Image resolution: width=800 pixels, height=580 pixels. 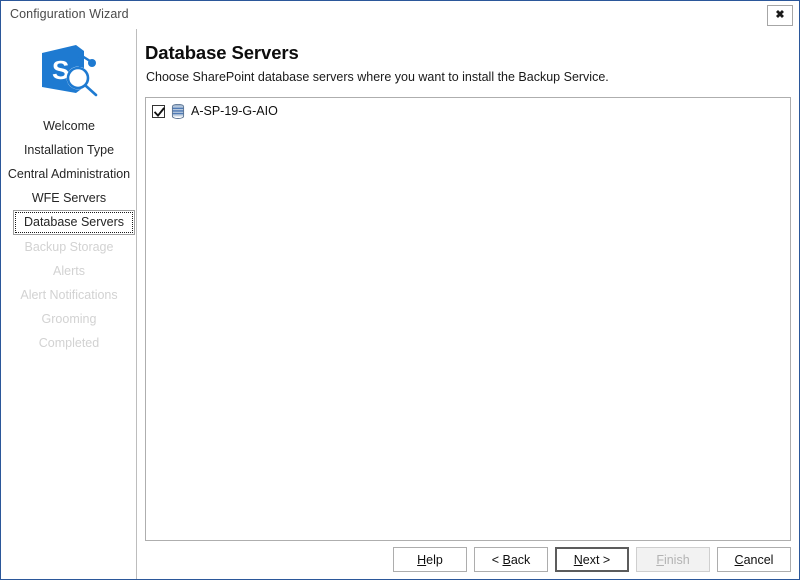 I want to click on close-icon: ✖, so click(x=780, y=15).